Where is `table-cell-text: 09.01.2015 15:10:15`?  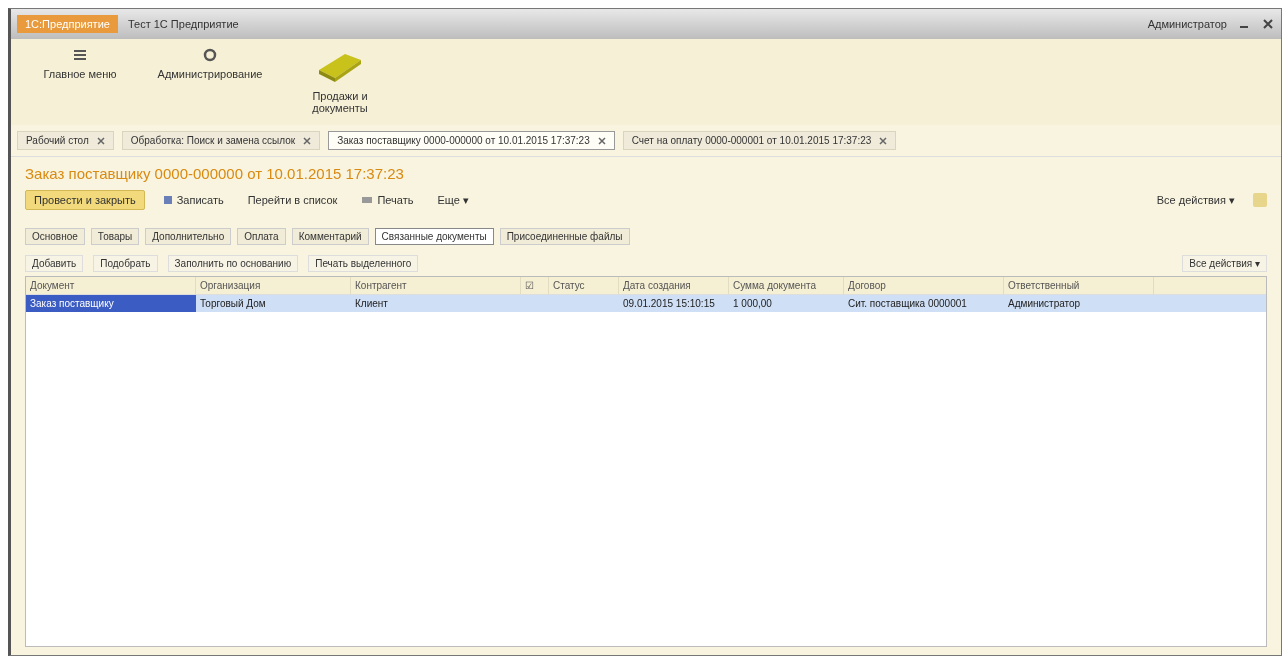 table-cell-text: 09.01.2015 15:10:15 is located at coordinates (669, 304).